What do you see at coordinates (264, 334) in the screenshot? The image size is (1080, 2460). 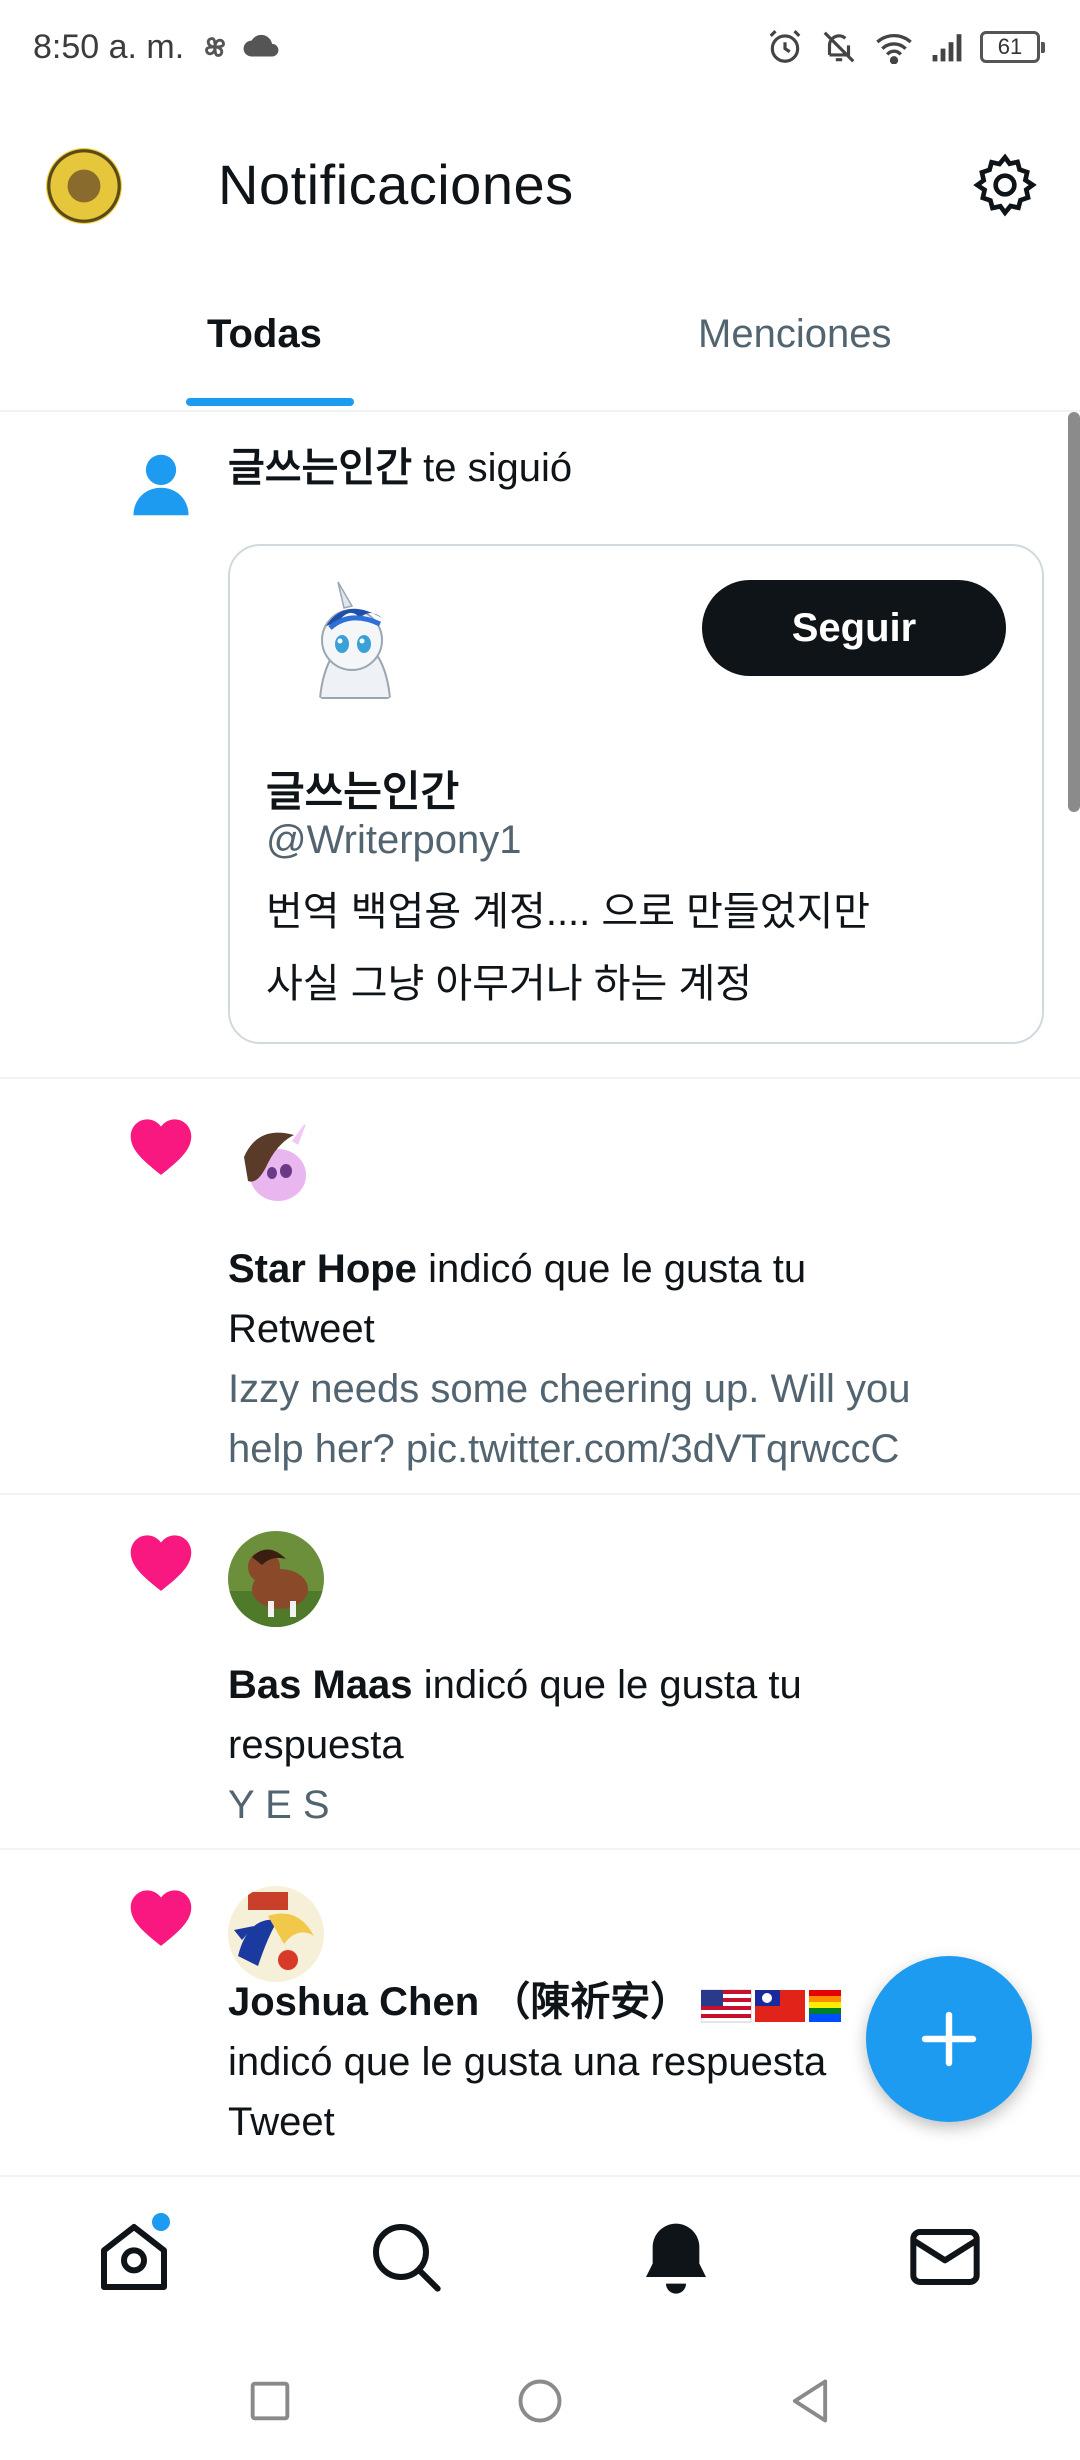 I see `tab-all: Todas` at bounding box center [264, 334].